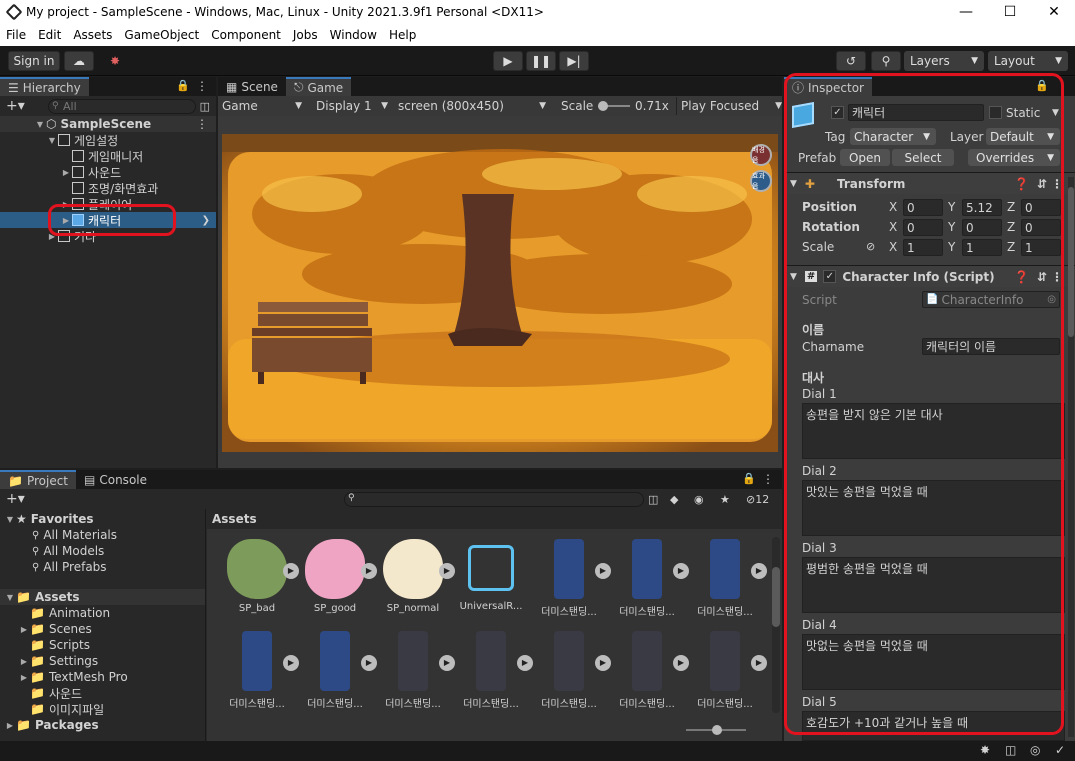 This screenshot has width=1075, height=761. What do you see at coordinates (1010, 12) in the screenshot?
I see `maximize-button: ☐` at bounding box center [1010, 12].